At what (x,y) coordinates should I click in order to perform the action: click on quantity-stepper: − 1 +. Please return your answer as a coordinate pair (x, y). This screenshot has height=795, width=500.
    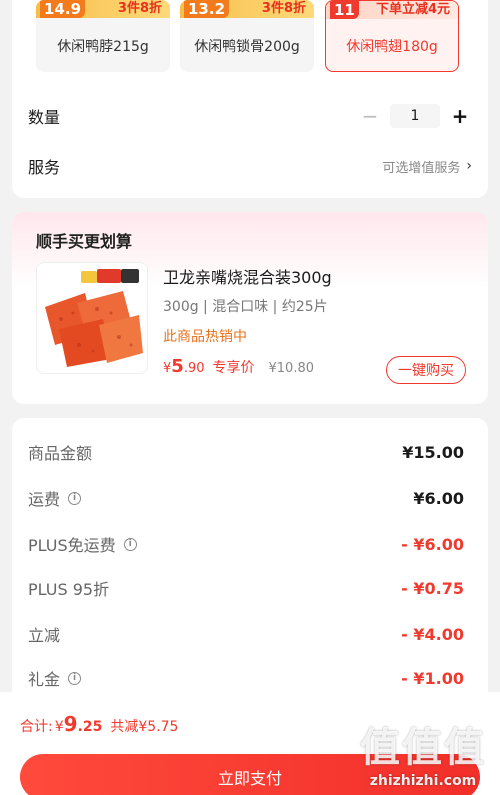
    Looking at the image, I should click on (415, 116).